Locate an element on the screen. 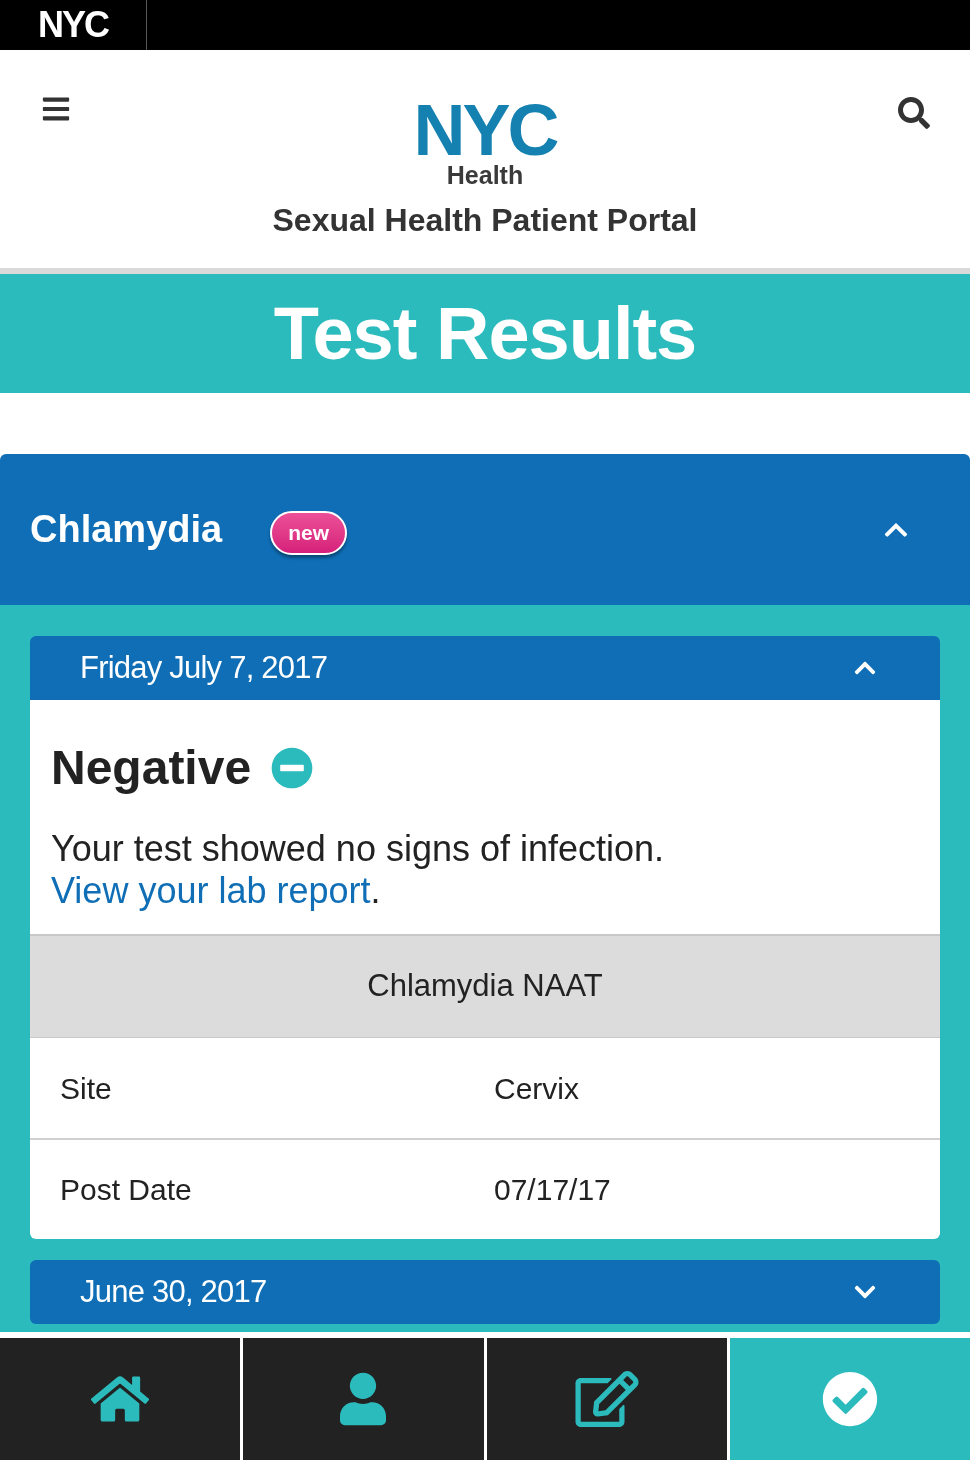 This screenshot has height=1460, width=970. test-accordion-header: Chlamydia new is located at coordinates (485, 529).